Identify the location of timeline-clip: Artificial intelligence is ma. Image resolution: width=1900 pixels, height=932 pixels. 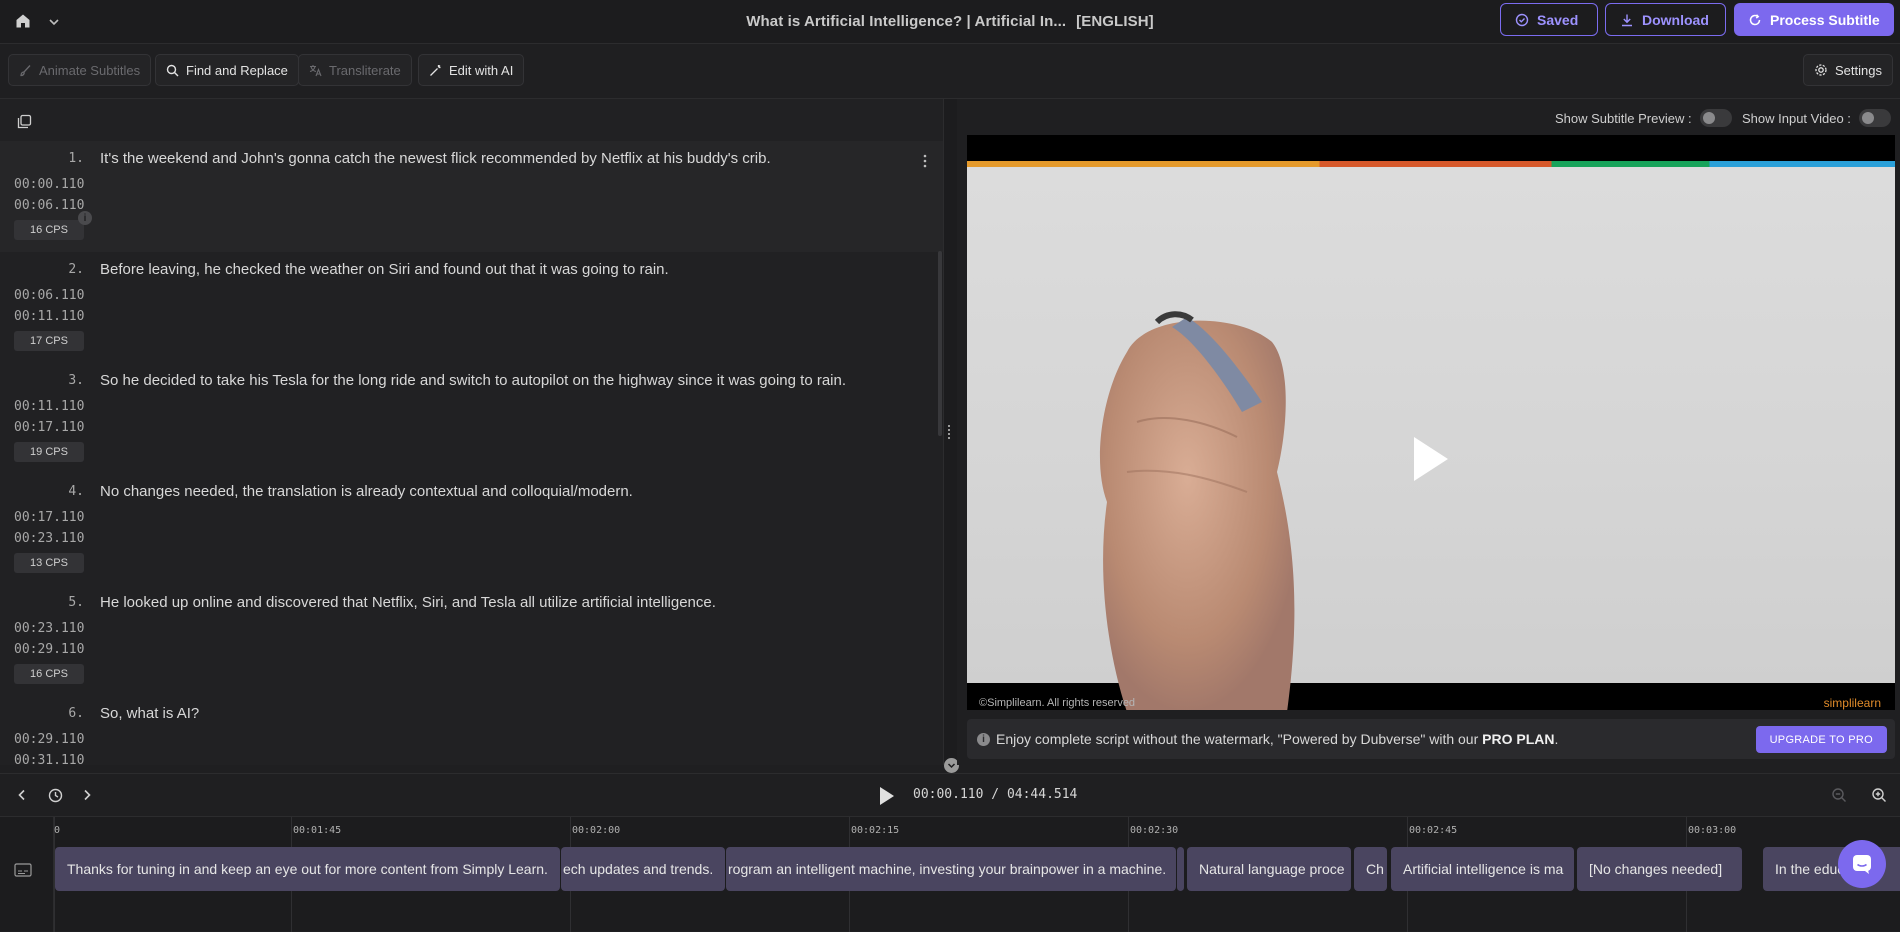
(1482, 869).